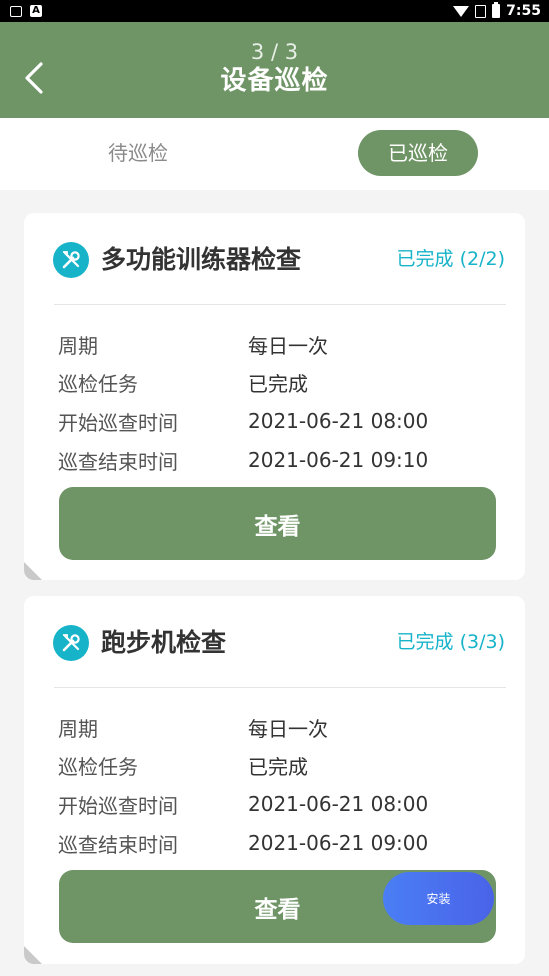  What do you see at coordinates (164, 642) in the screenshot?
I see `card-title: 跑步机检查` at bounding box center [164, 642].